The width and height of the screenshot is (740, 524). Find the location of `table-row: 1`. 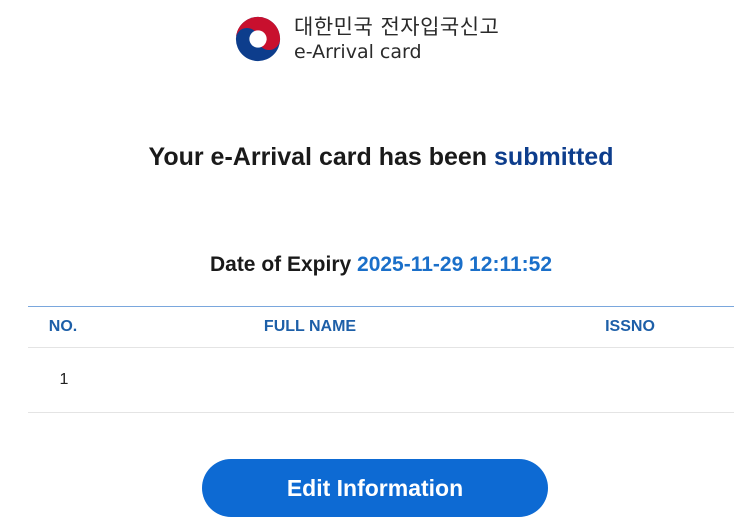

table-row: 1 is located at coordinates (381, 380).